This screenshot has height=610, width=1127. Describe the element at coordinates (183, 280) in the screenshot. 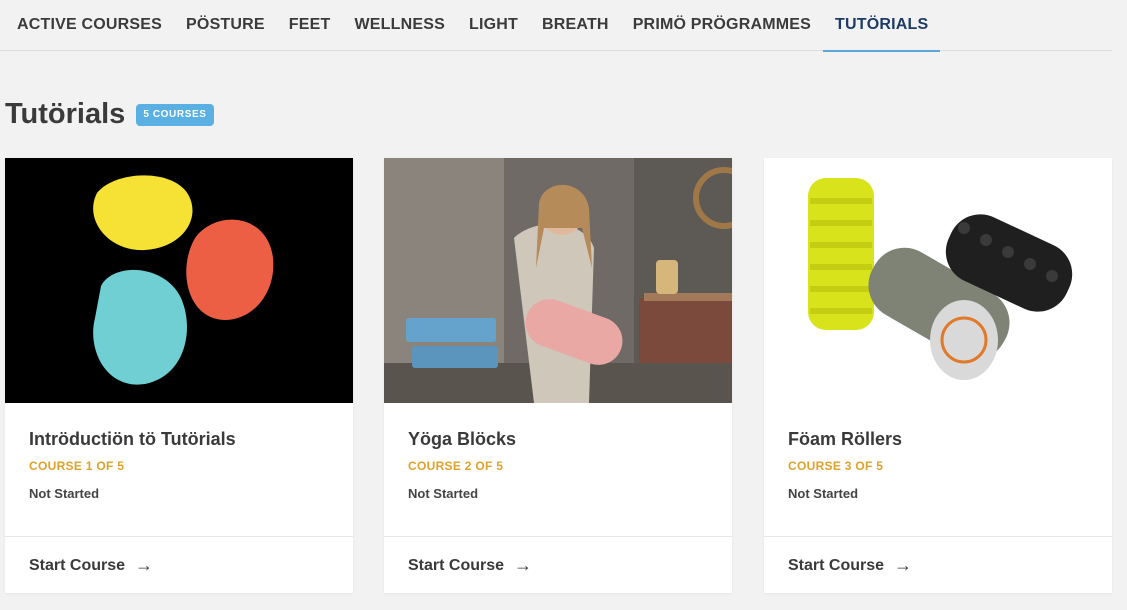

I see `colorful-pebbles-logo-icon` at that location.